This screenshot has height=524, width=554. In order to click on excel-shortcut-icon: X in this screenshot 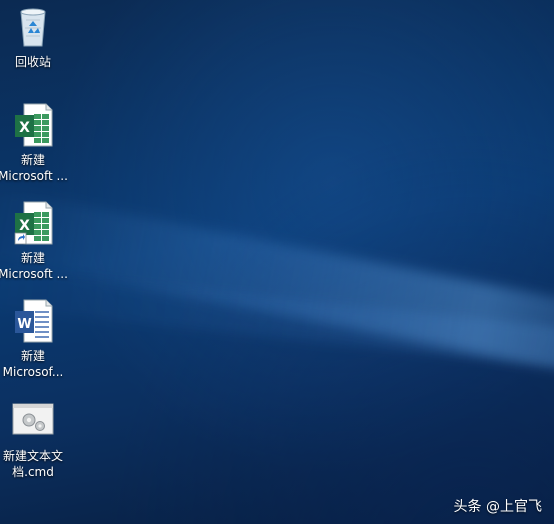, I will do `click(33, 223)`.